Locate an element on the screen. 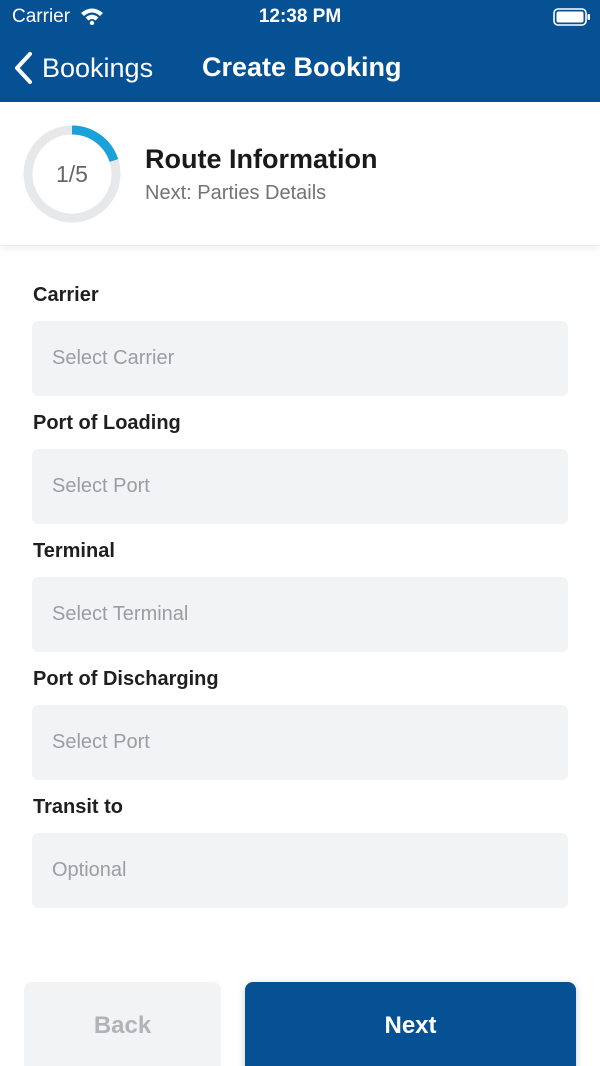 The image size is (600, 1066). carrier-select: Select Carrier is located at coordinates (300, 358).